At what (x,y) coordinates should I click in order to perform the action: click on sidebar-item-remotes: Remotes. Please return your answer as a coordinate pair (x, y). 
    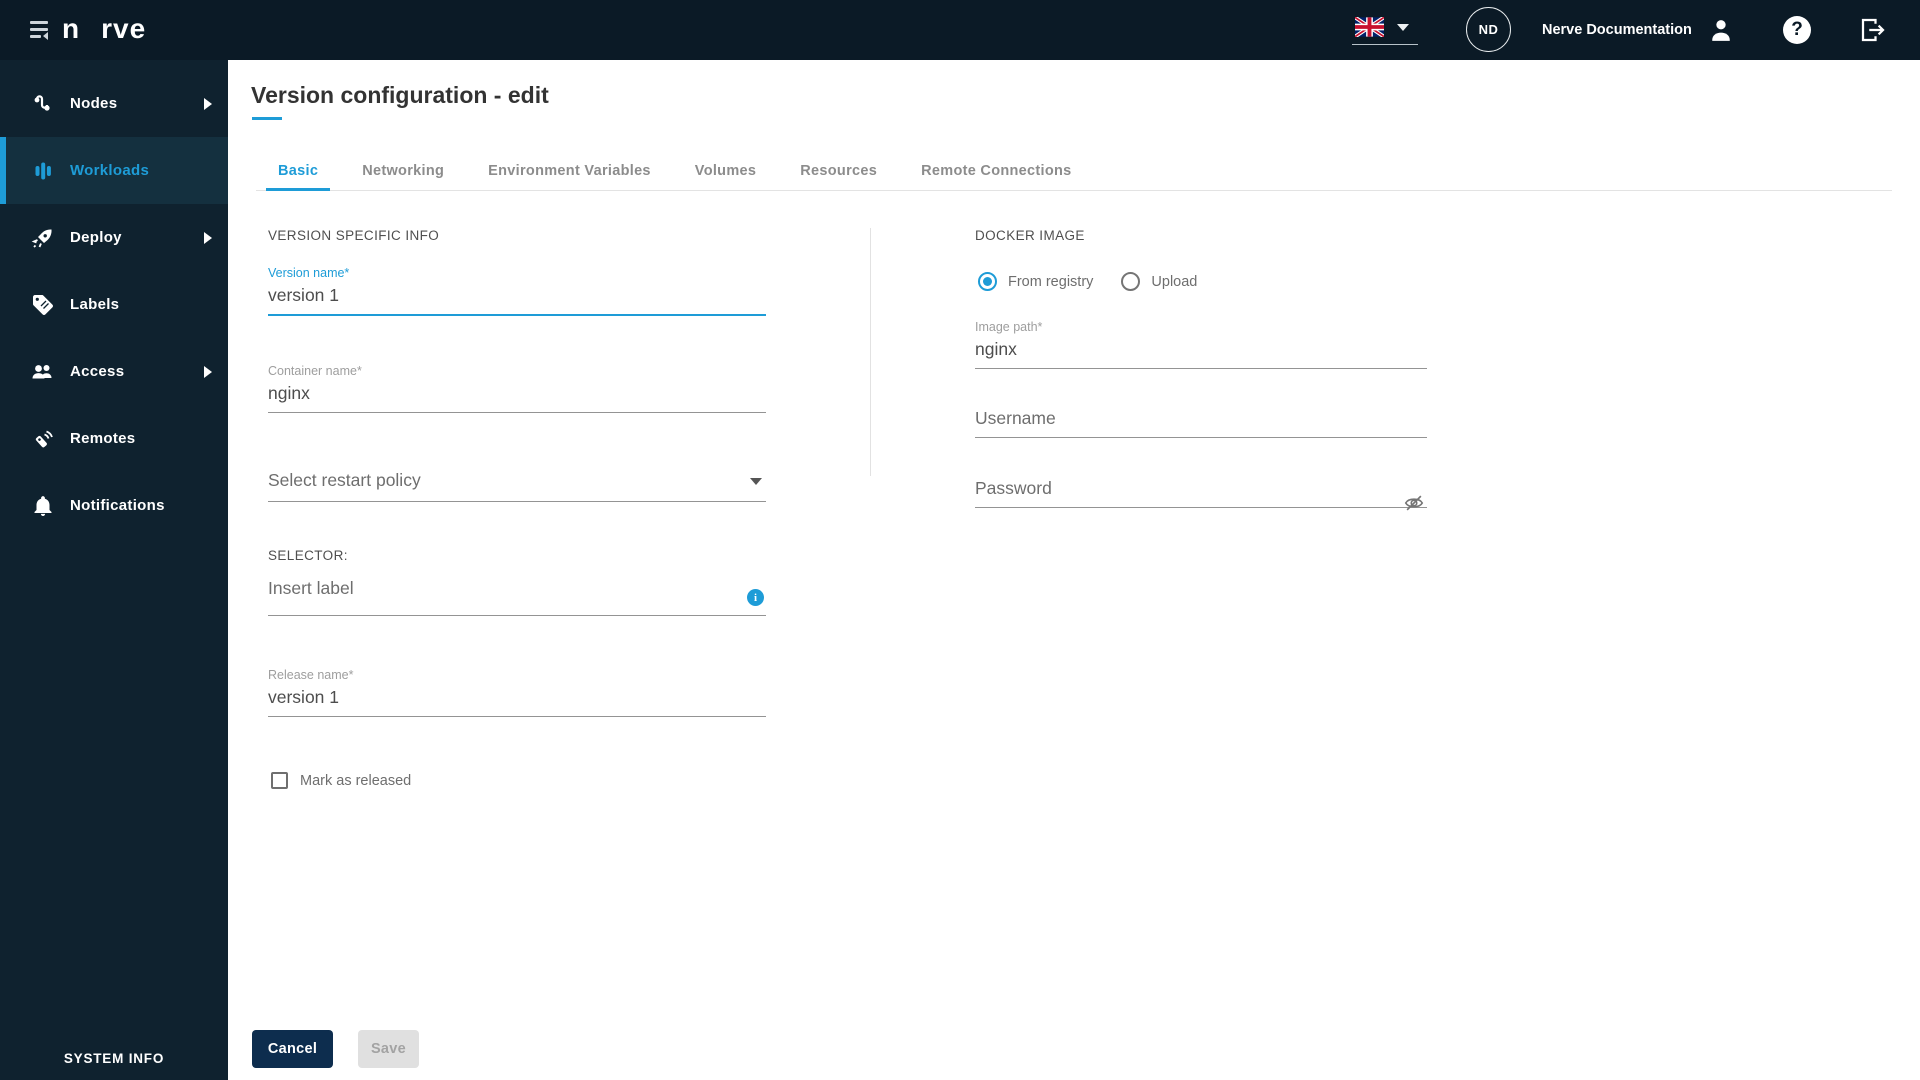
    Looking at the image, I should click on (114, 438).